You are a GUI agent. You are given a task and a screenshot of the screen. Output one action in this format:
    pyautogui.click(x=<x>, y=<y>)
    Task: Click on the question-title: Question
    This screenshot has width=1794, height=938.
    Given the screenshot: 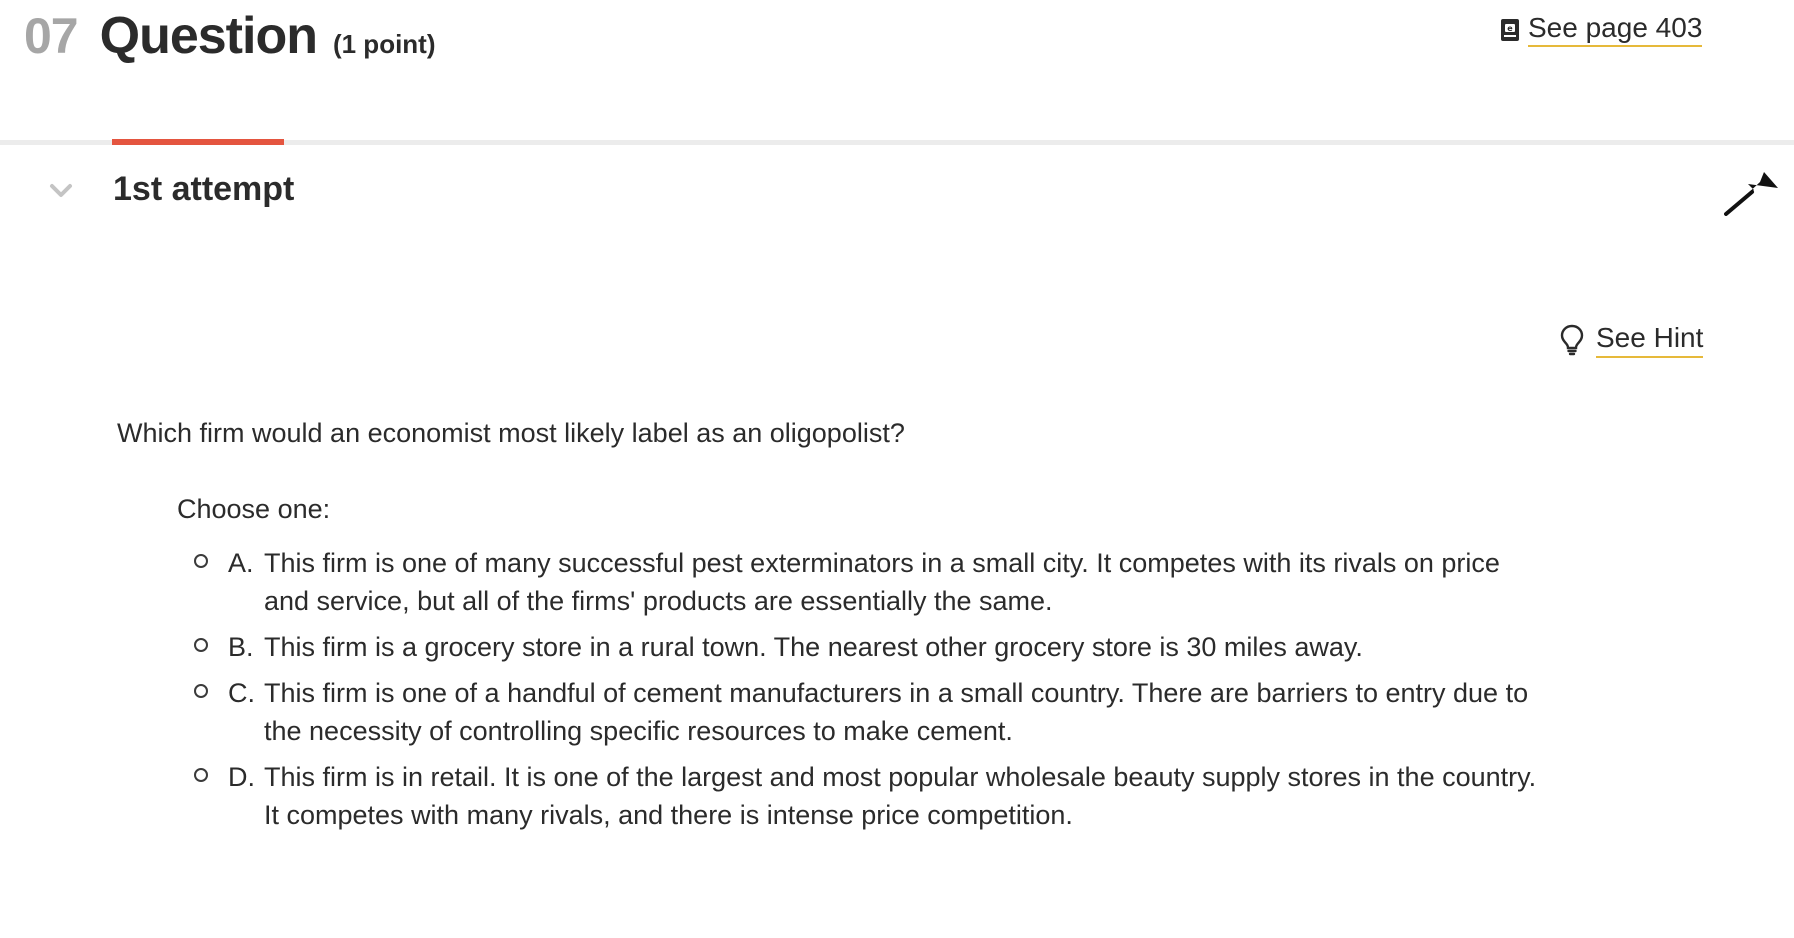 What is the action you would take?
    pyautogui.click(x=208, y=36)
    